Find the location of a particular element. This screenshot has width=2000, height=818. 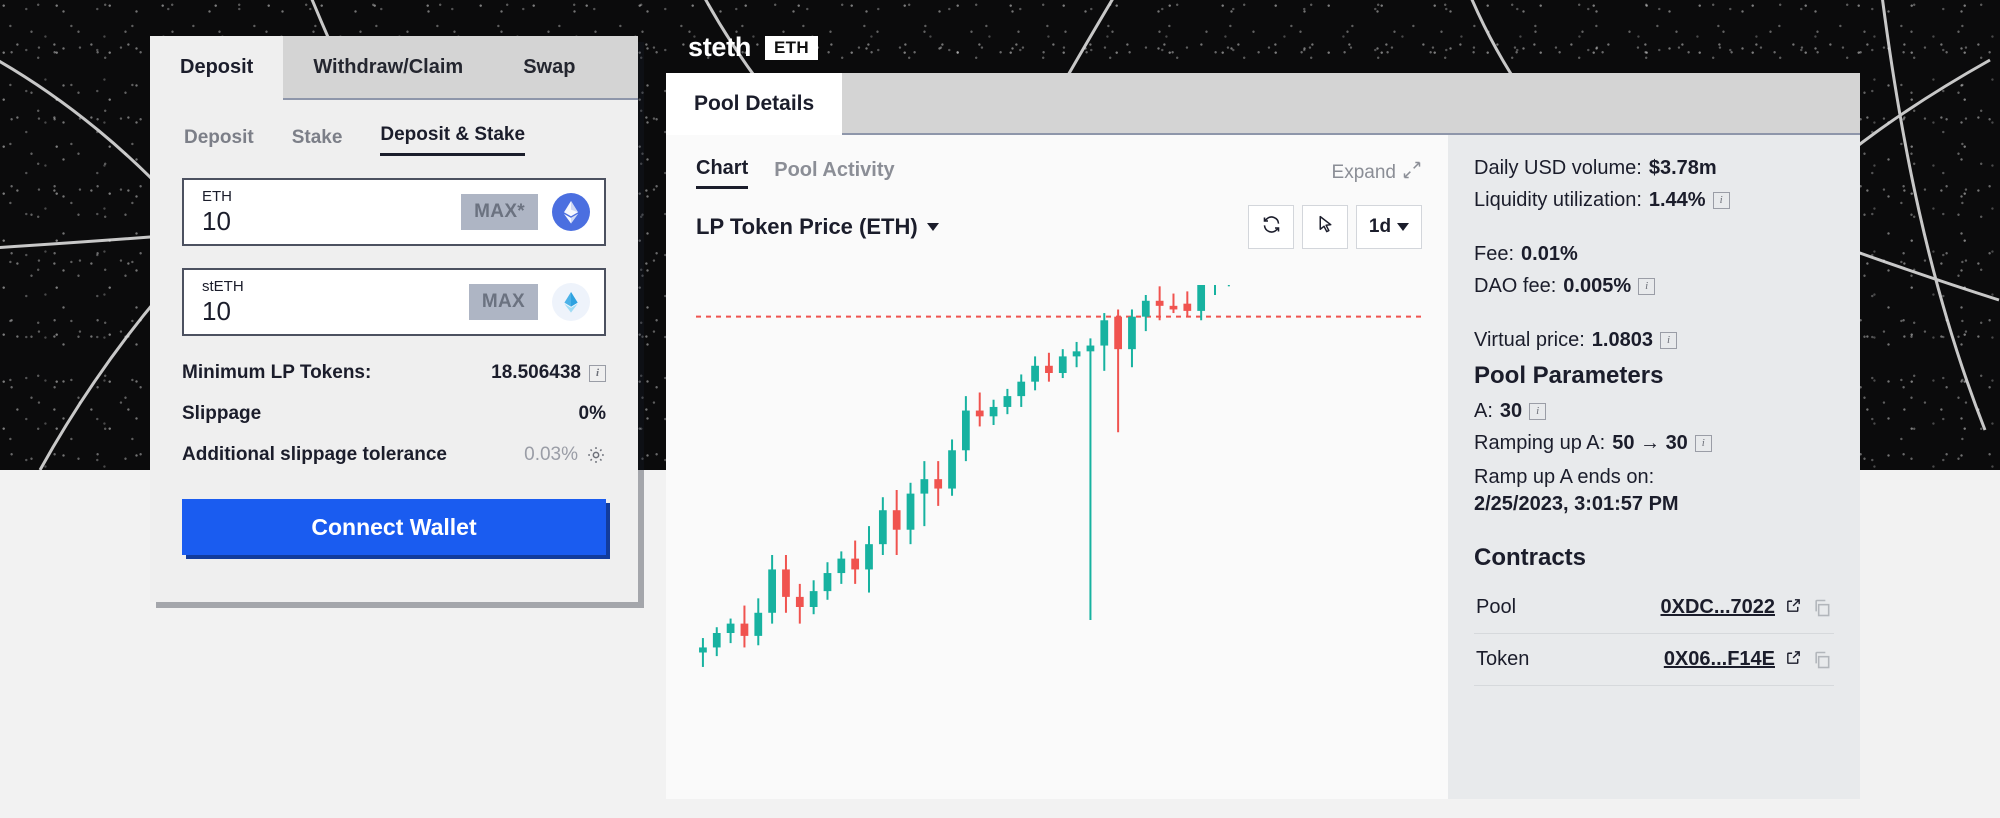

subtab-stake: Stake is located at coordinates (317, 141).